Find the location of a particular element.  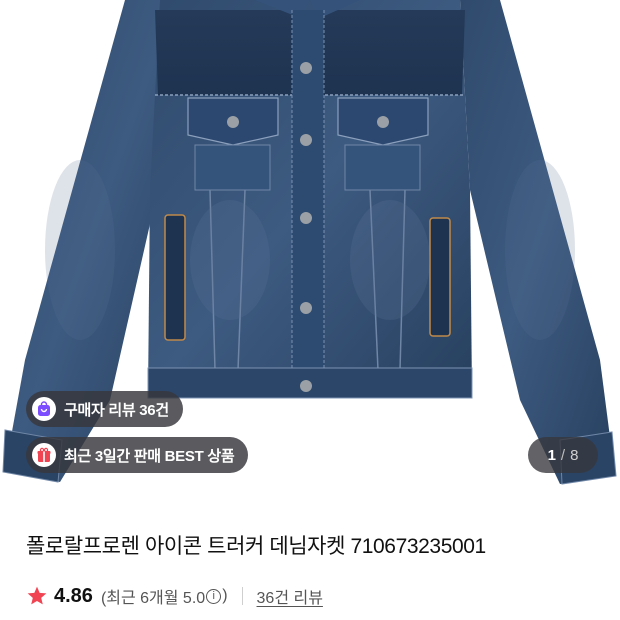

buyer-review-badge: 구매자 리뷰 36건 is located at coordinates (104, 409).